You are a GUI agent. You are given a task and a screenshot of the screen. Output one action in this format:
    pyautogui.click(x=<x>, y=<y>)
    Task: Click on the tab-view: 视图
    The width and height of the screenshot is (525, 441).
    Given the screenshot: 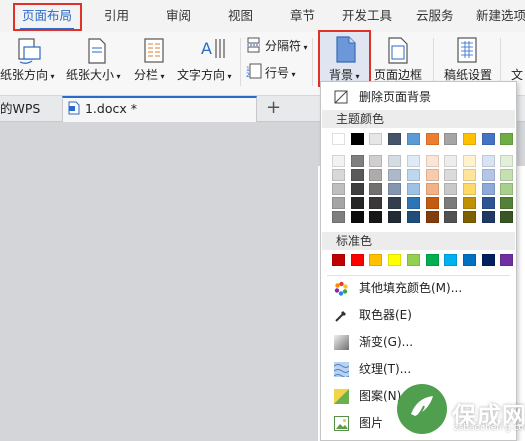 What is the action you would take?
    pyautogui.click(x=240, y=16)
    